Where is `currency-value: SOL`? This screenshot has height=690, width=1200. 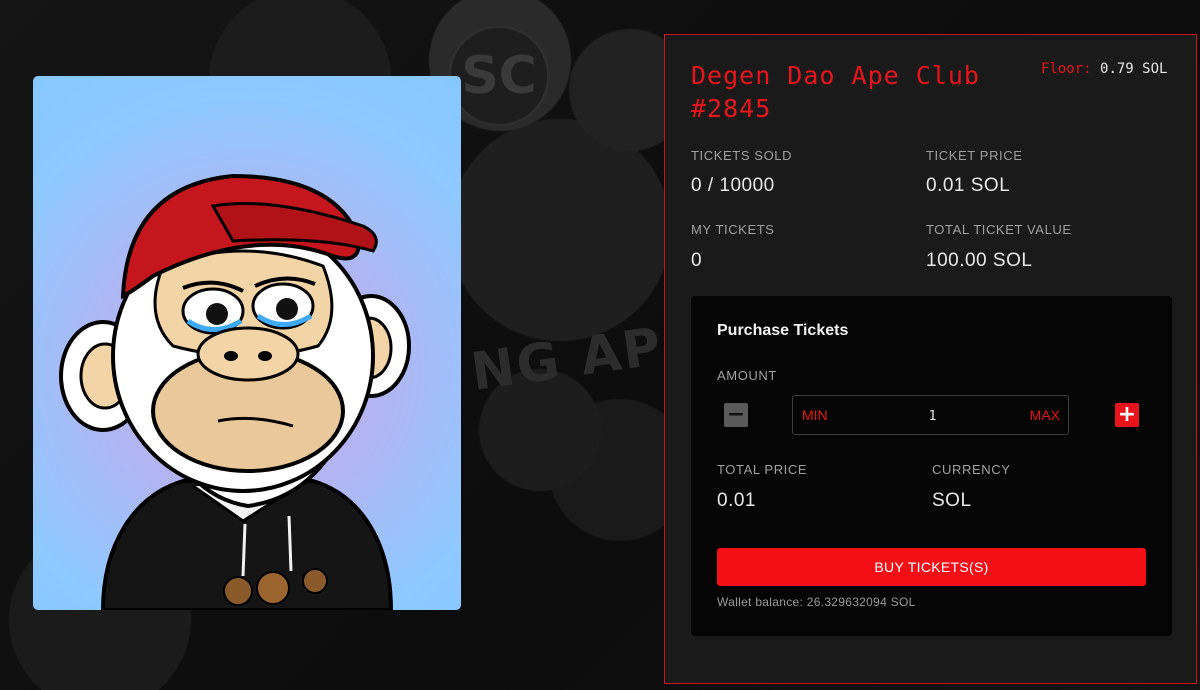 currency-value: SOL is located at coordinates (952, 500).